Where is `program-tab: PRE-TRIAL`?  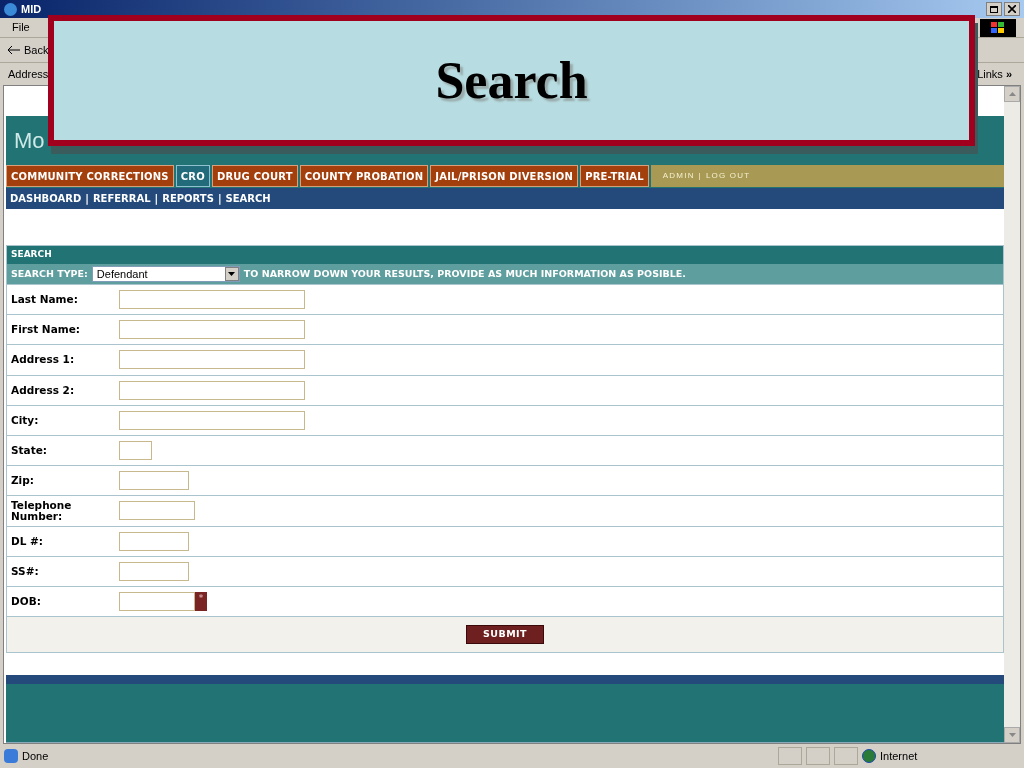 program-tab: PRE-TRIAL is located at coordinates (614, 176).